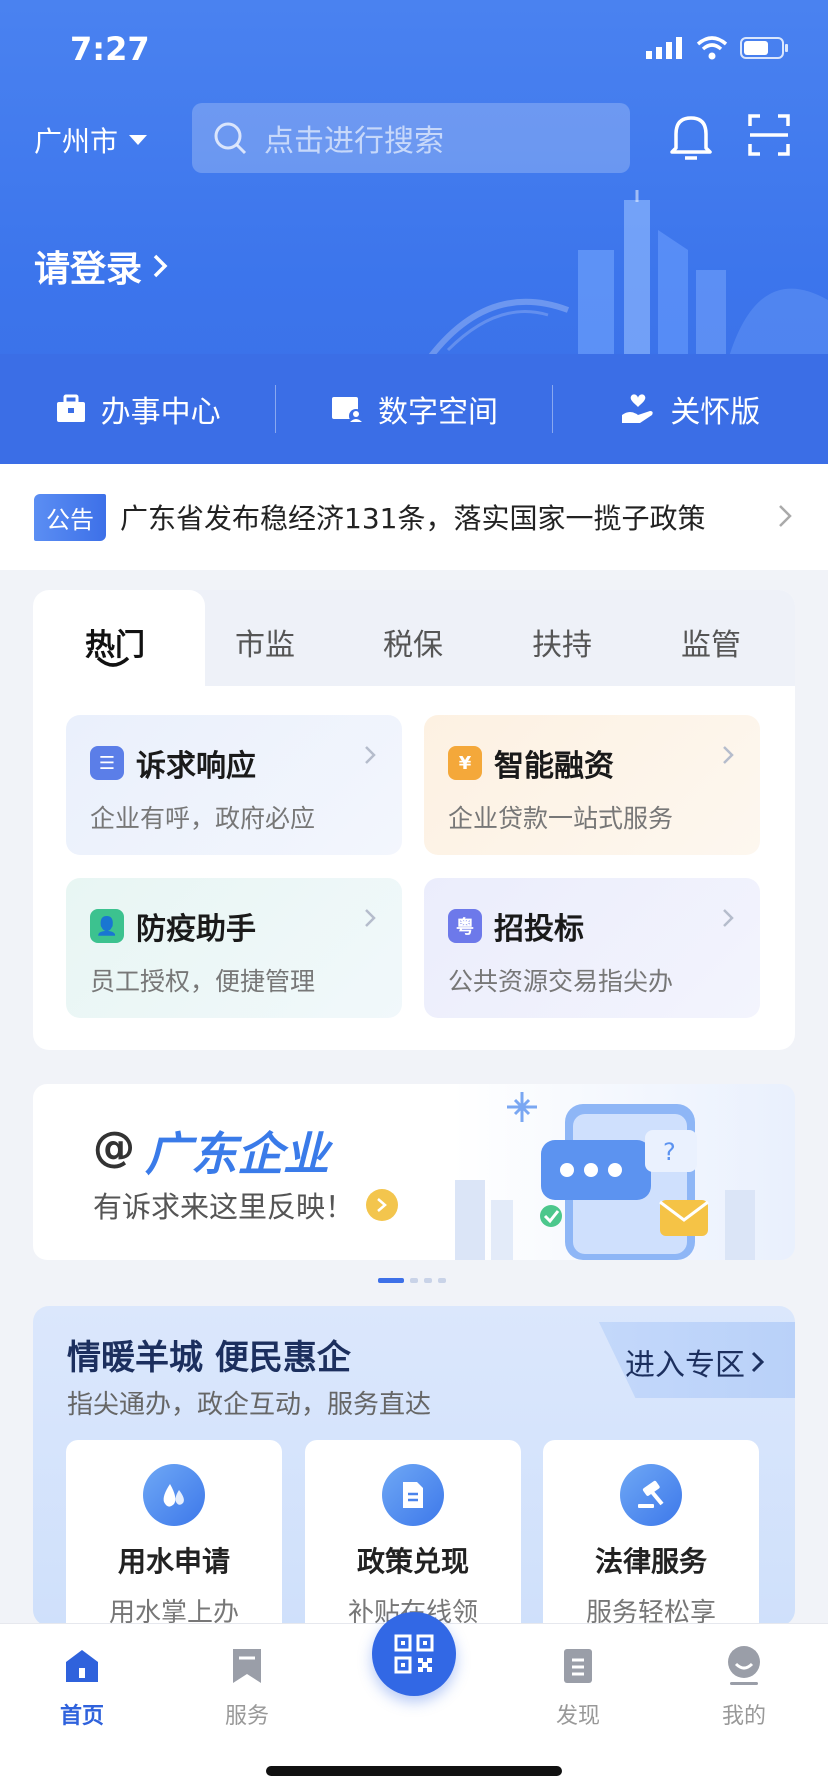  What do you see at coordinates (354, 141) in the screenshot?
I see `search-placeholder: 点击进行搜索` at bounding box center [354, 141].